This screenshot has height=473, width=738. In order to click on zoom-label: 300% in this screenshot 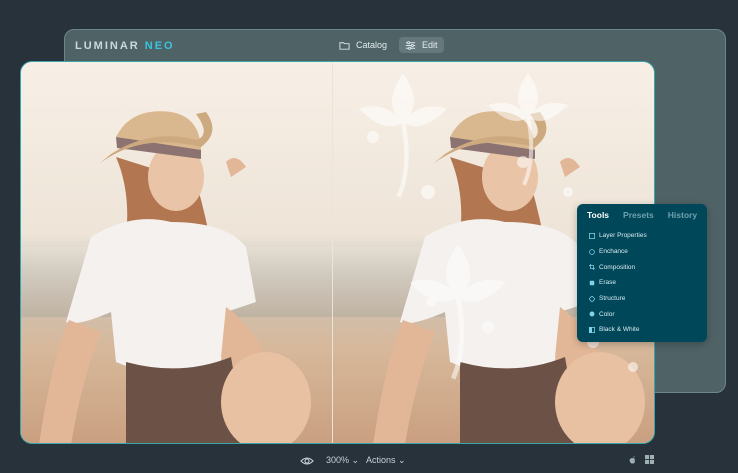, I will do `click(338, 460)`.